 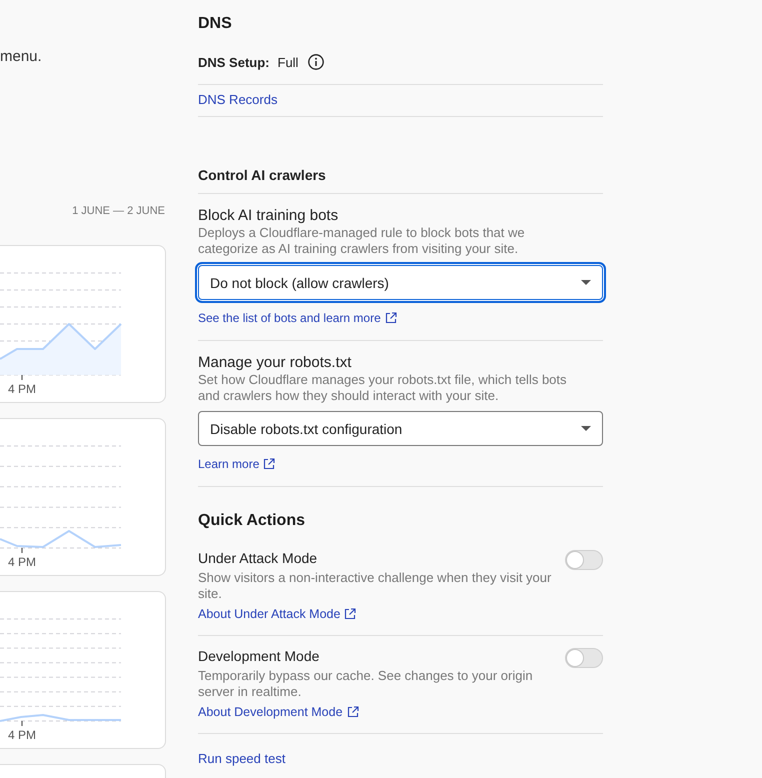 What do you see at coordinates (252, 521) in the screenshot?
I see `section-title: Quick Actions` at bounding box center [252, 521].